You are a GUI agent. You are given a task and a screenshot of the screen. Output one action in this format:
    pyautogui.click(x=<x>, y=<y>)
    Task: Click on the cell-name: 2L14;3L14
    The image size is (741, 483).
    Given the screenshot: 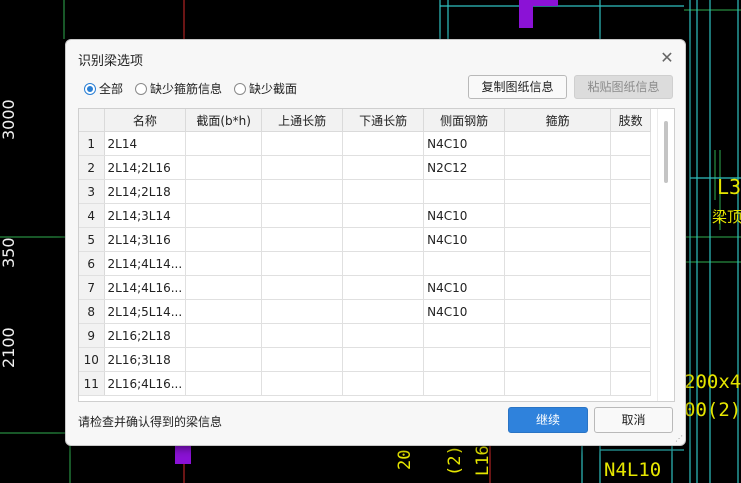 What is the action you would take?
    pyautogui.click(x=145, y=215)
    